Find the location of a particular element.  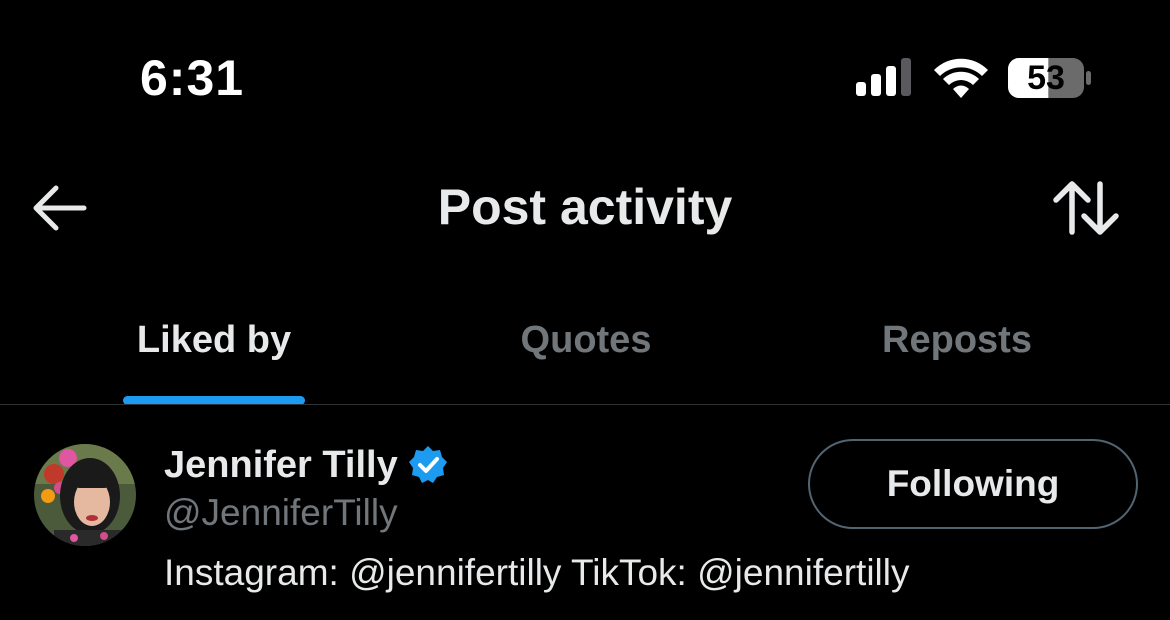

following-button: Following is located at coordinates (973, 484).